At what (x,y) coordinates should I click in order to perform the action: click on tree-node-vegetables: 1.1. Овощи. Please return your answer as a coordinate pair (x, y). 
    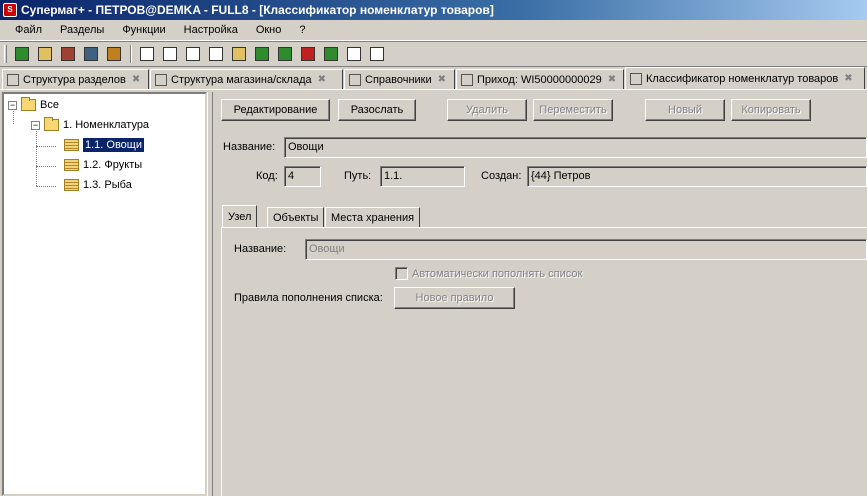
    Looking at the image, I should click on (104, 145).